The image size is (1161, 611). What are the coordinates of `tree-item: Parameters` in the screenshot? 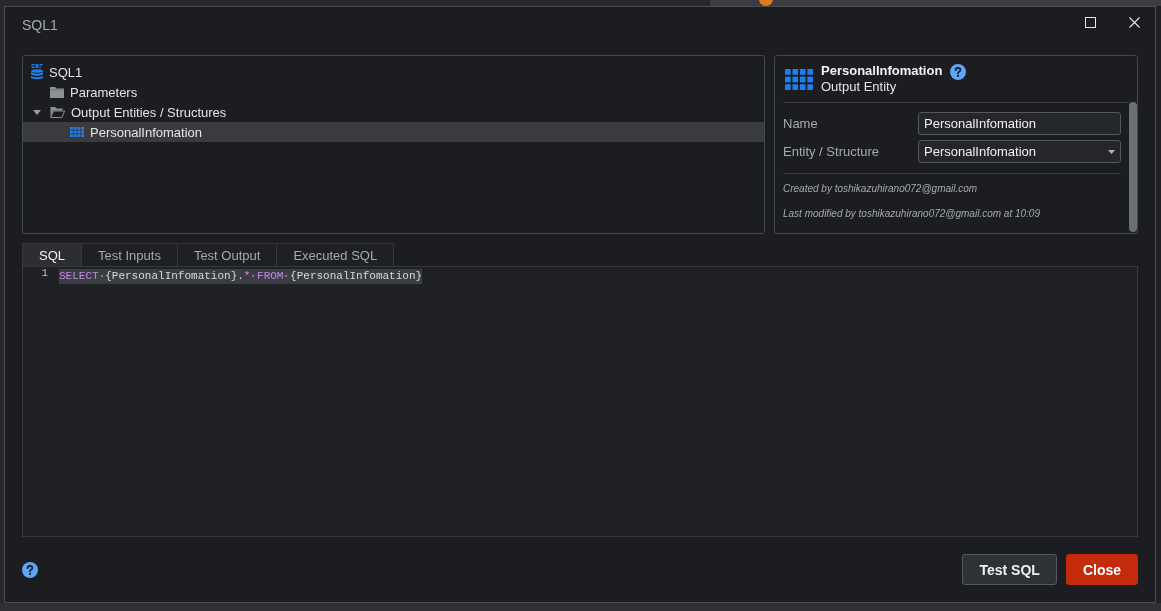 It's located at (393, 92).